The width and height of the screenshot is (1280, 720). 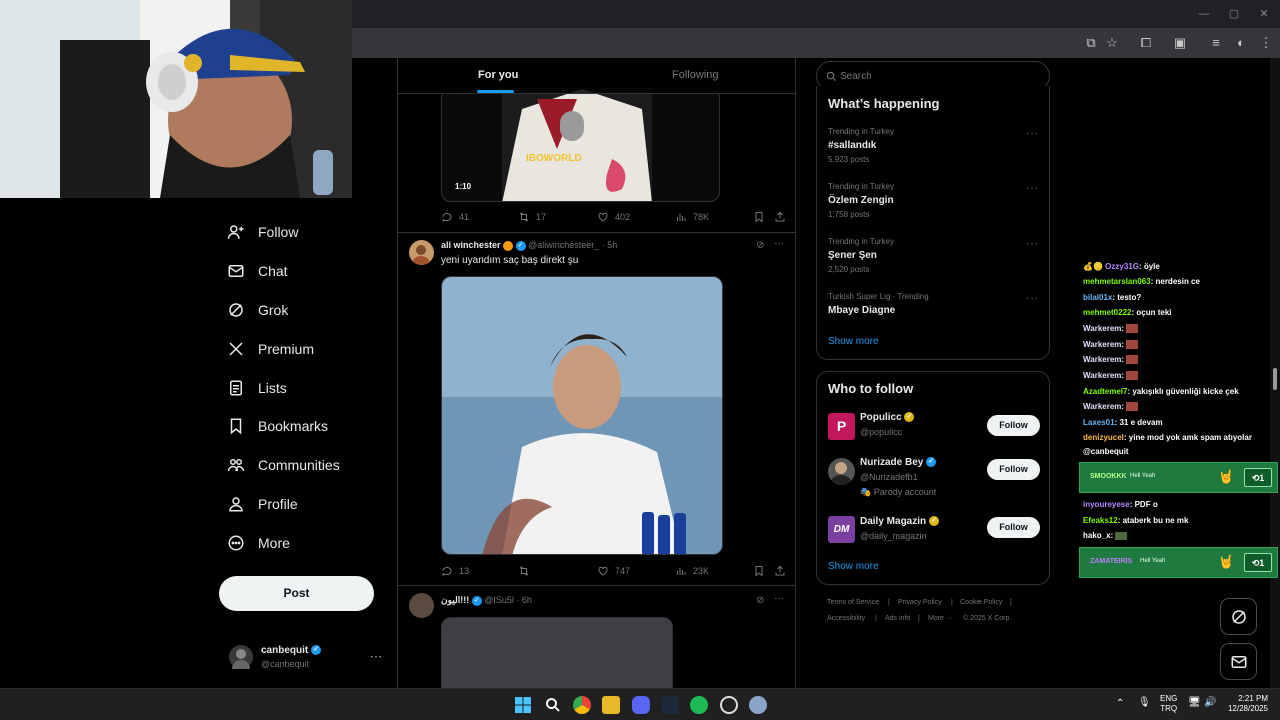 What do you see at coordinates (1264, 14) in the screenshot?
I see `close-icon: ✕` at bounding box center [1264, 14].